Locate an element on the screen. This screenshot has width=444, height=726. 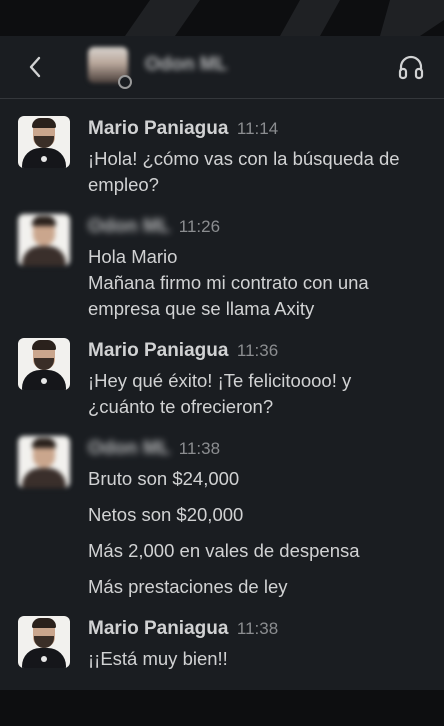
presence-indicator is located at coordinates (125, 82).